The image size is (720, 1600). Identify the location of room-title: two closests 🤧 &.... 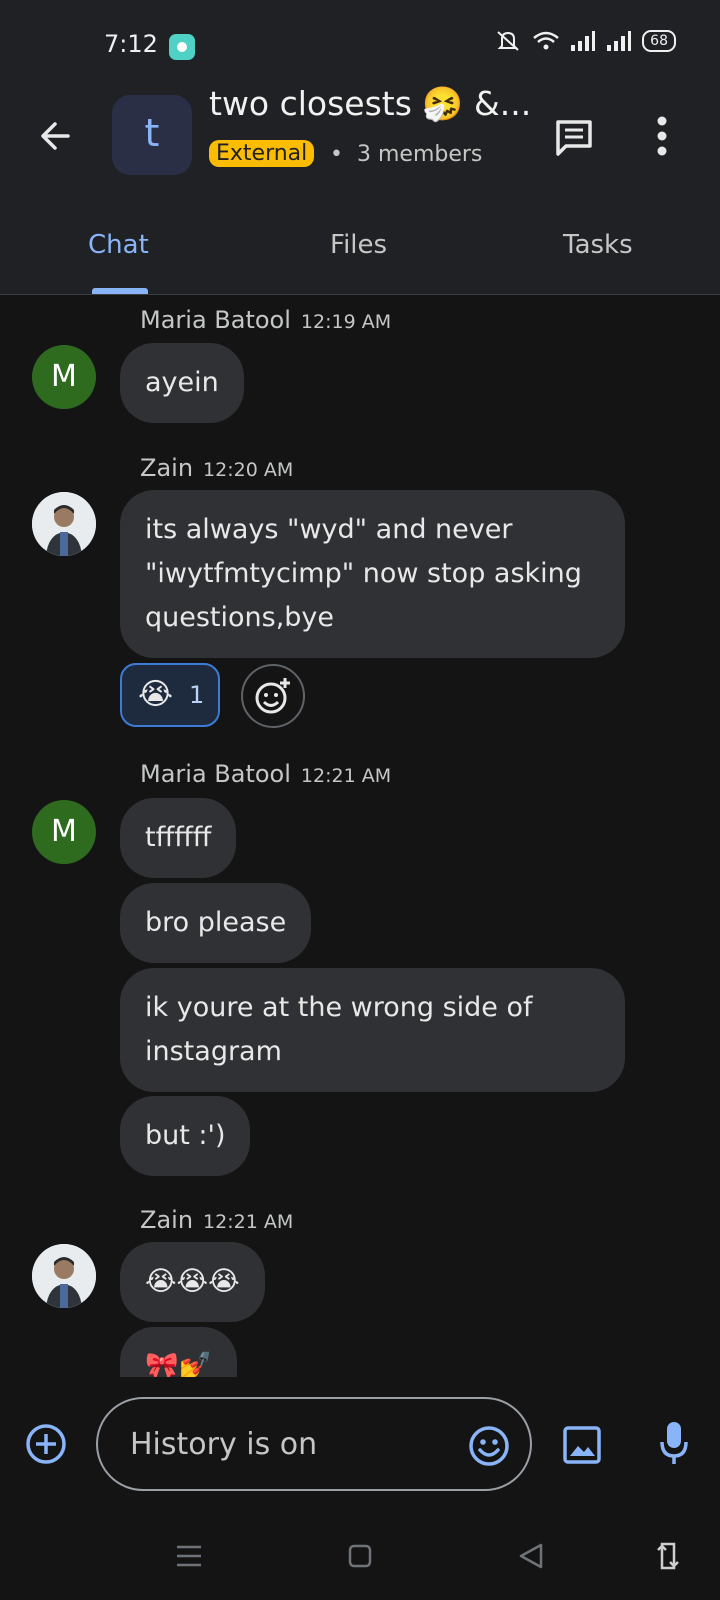
(370, 104).